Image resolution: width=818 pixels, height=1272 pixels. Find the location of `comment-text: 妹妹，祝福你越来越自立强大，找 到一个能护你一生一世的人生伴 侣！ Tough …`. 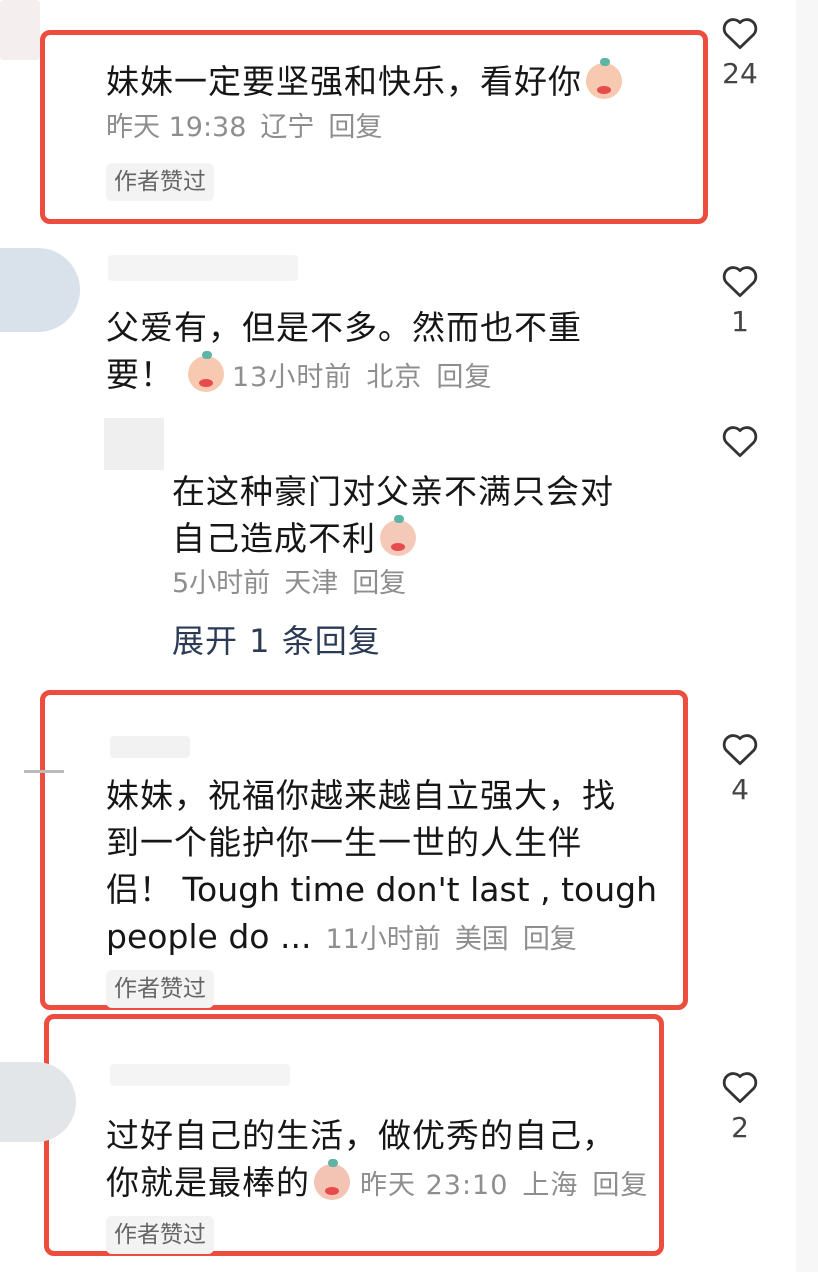

comment-text: 妹妹，祝福你越来越自立强大，找 到一个能护你一生一世的人生伴 侣！ Tough … is located at coordinates (381, 866).